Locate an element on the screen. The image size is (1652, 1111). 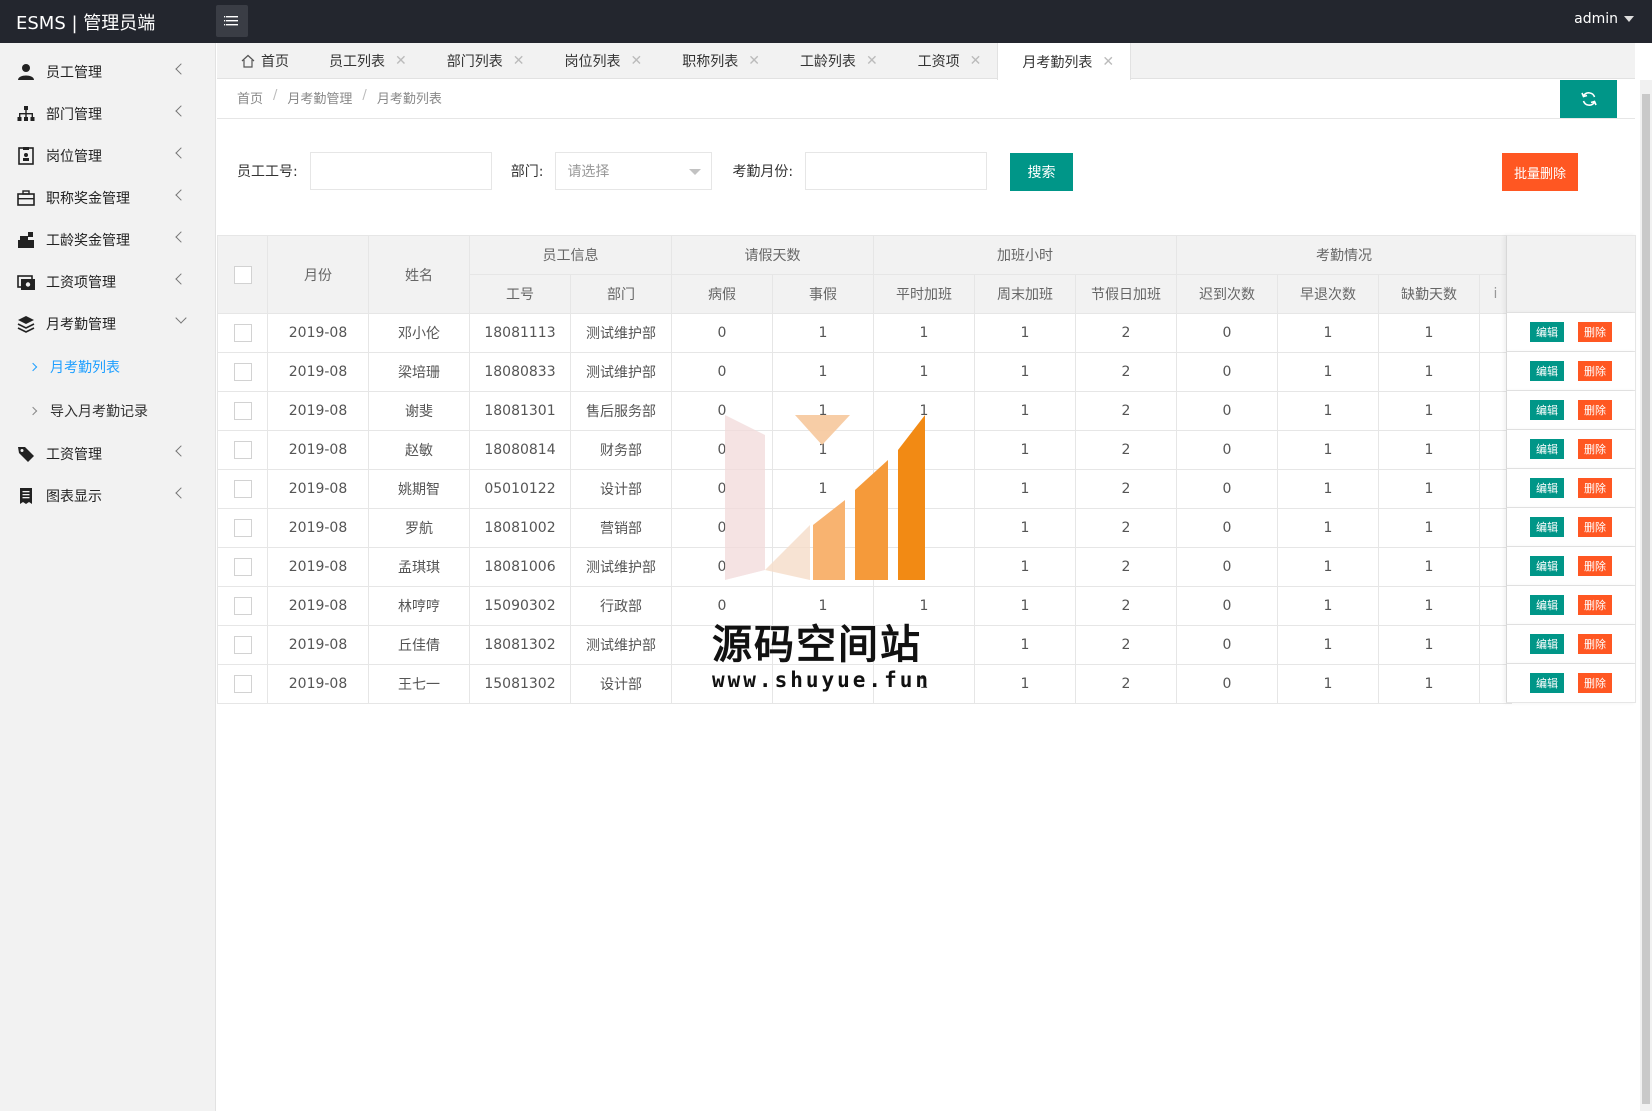
col-header-dept: 部门 is located at coordinates (621, 294).